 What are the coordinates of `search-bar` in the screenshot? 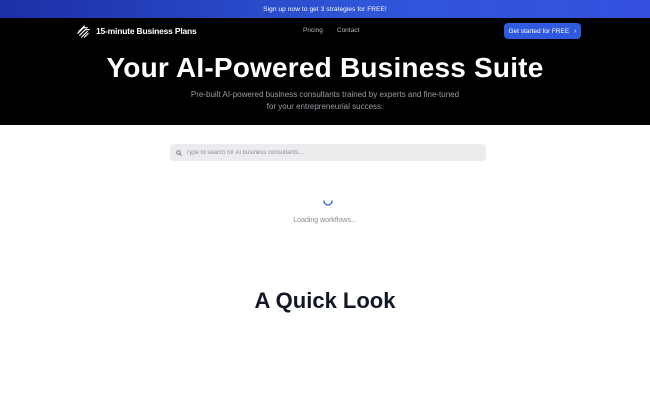 It's located at (328, 152).